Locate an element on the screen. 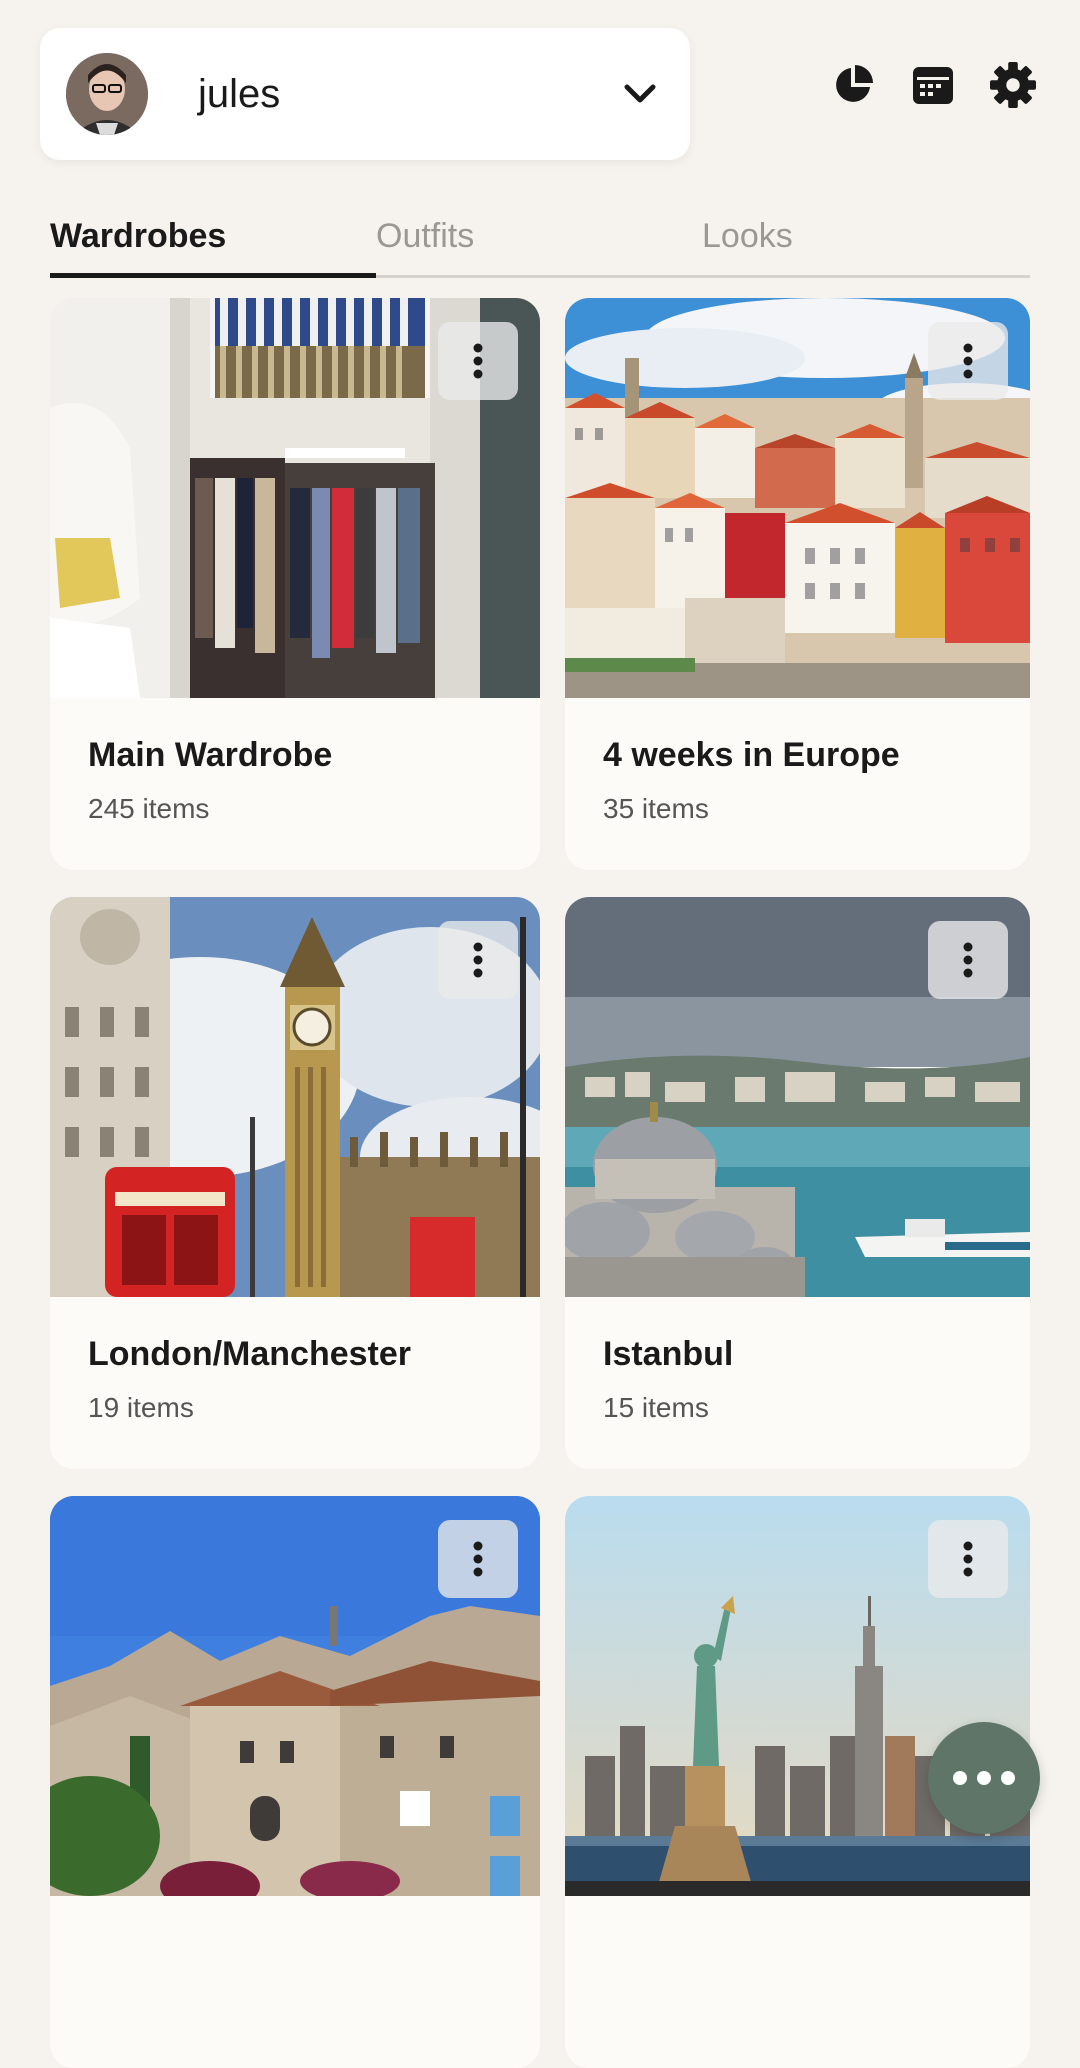 The height and width of the screenshot is (2068, 1080). wardrobe-title: Main Wardrobe is located at coordinates (210, 755).